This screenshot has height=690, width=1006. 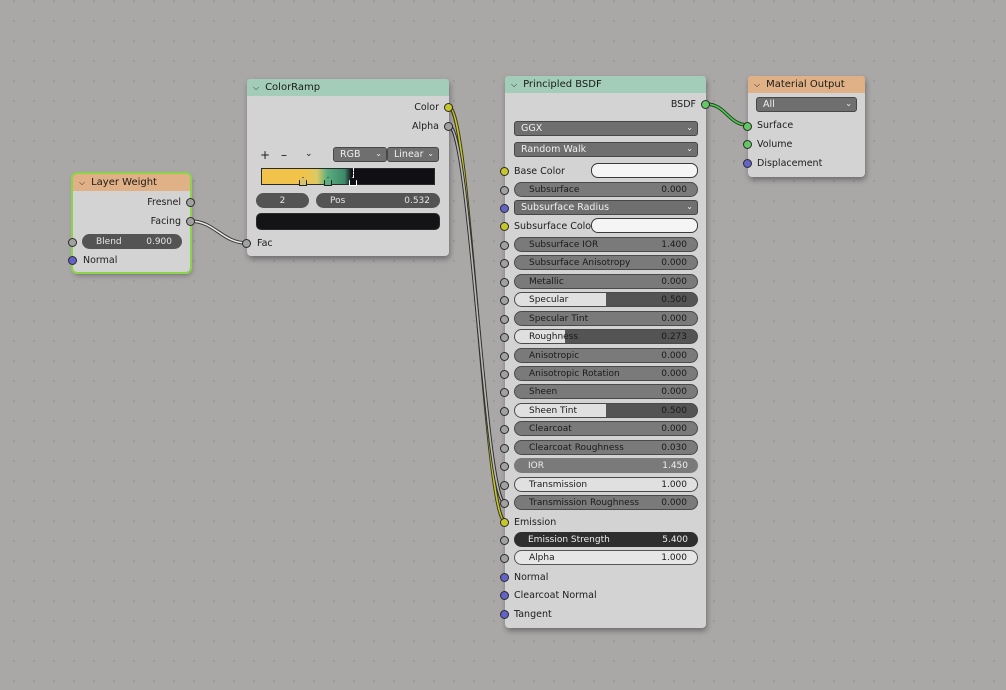 I want to click on base-color-socket, so click(x=504, y=171).